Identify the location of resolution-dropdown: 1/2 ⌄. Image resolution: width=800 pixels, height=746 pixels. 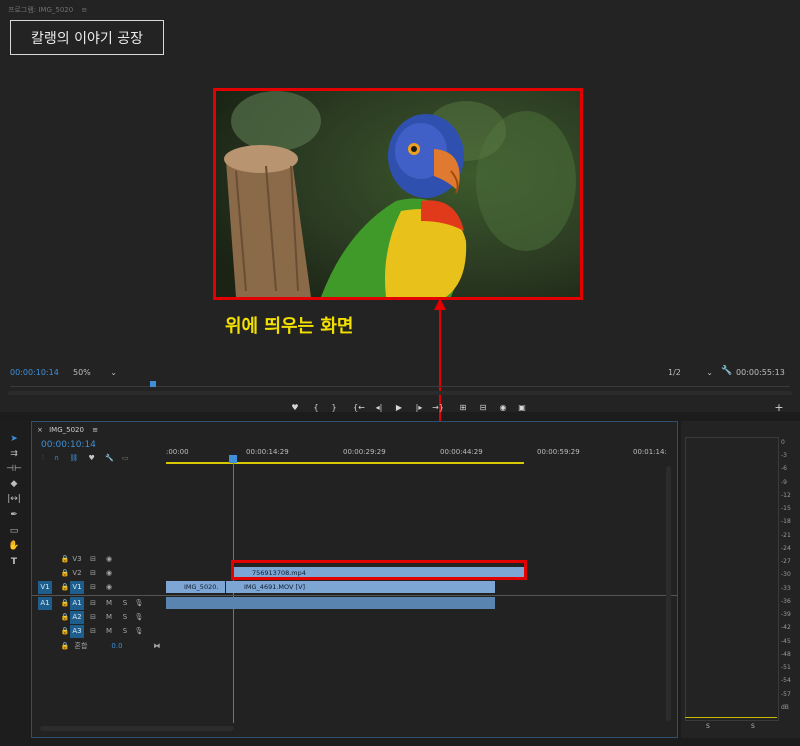
(690, 372).